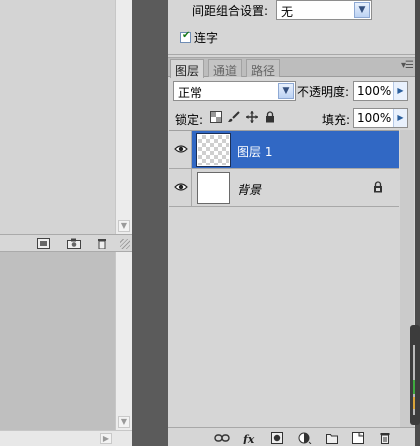  Describe the element at coordinates (291, 68) in the screenshot. I see `panel-tabs: 图层 通道 路径 ▾☰` at that location.